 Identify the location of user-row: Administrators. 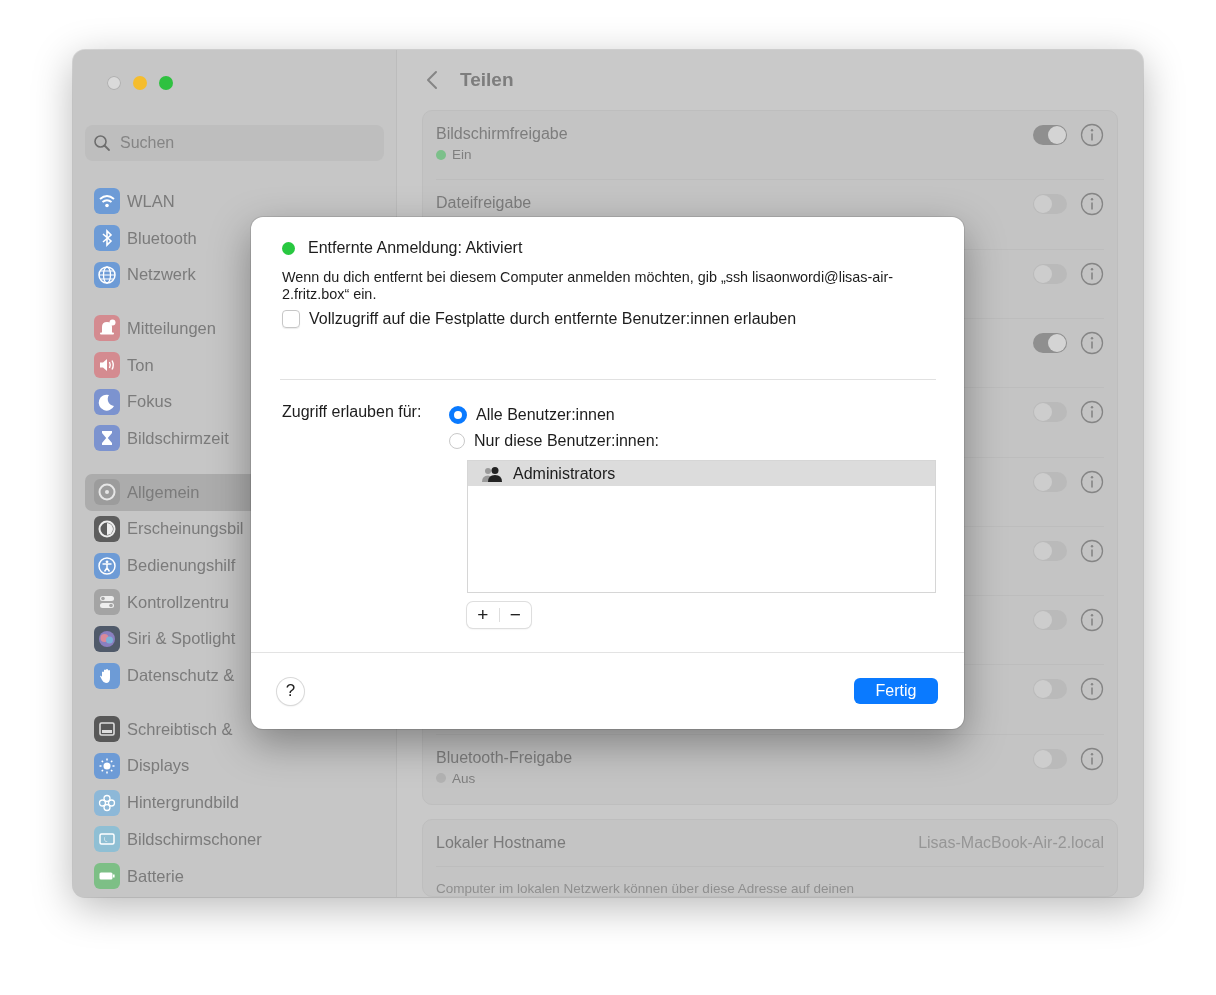
(701, 473).